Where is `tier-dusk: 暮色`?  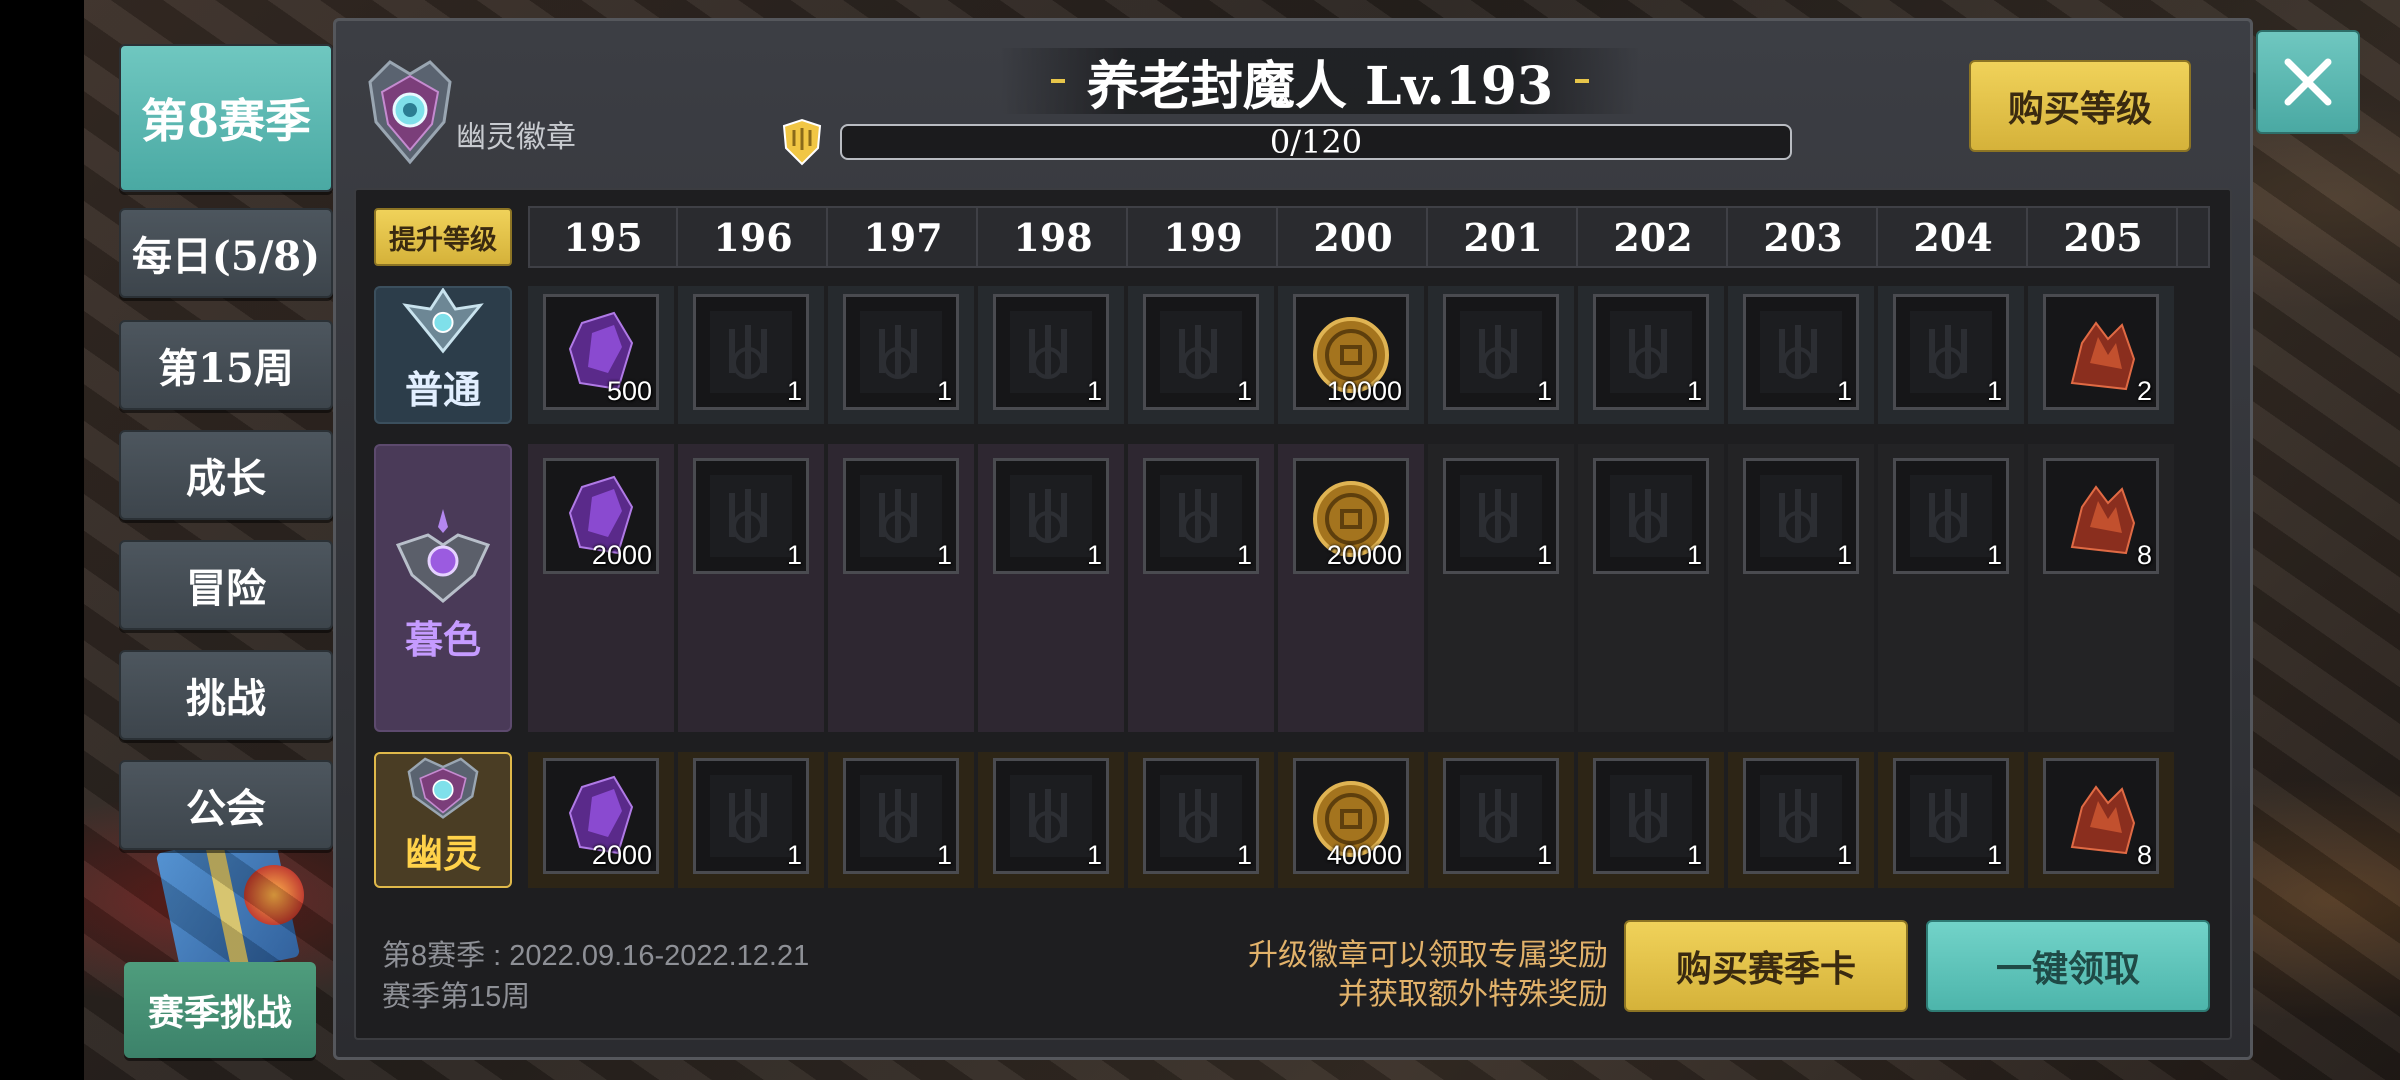
tier-dusk: 暮色 is located at coordinates (443, 588).